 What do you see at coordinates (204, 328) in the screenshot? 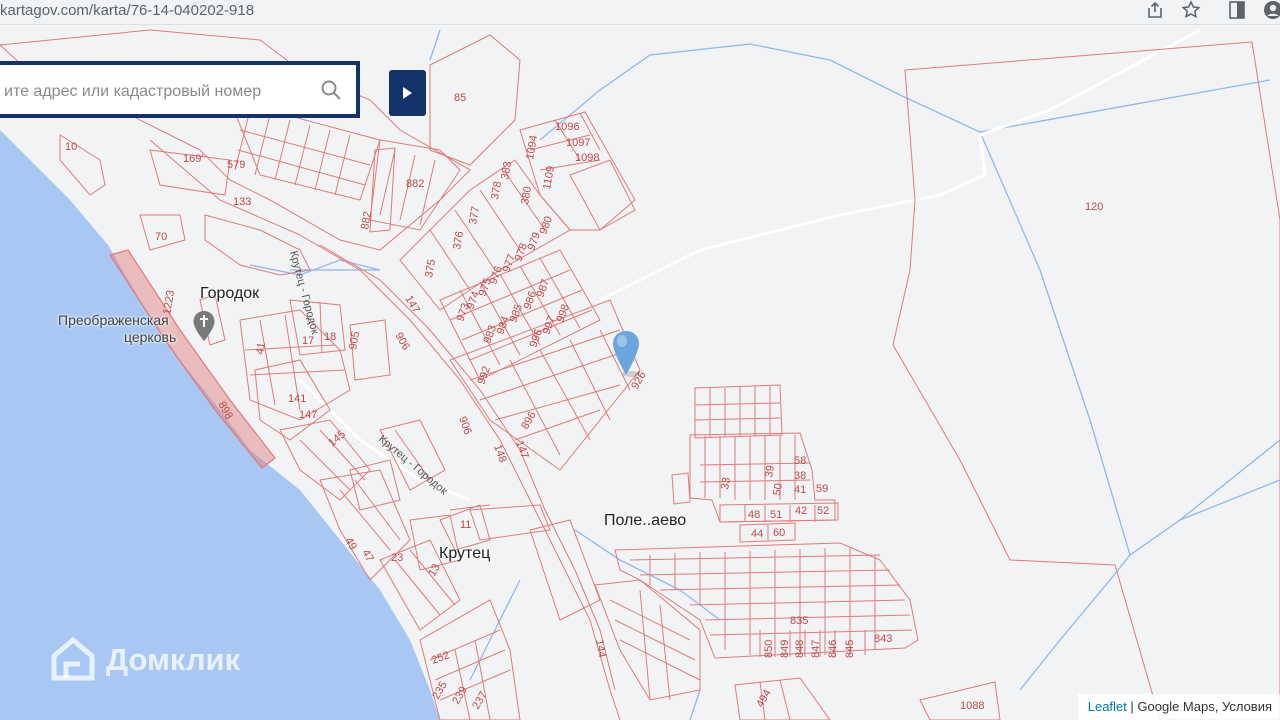
I see `church-pin-icon` at bounding box center [204, 328].